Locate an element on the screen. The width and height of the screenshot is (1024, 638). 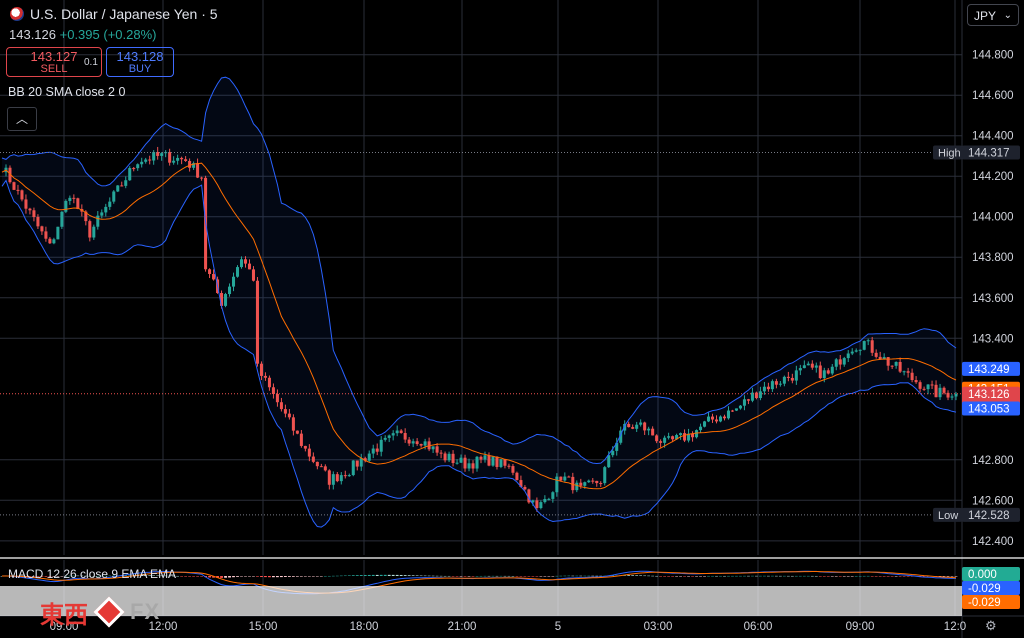
logo-fx-text: FX is located at coordinates (145, 611).